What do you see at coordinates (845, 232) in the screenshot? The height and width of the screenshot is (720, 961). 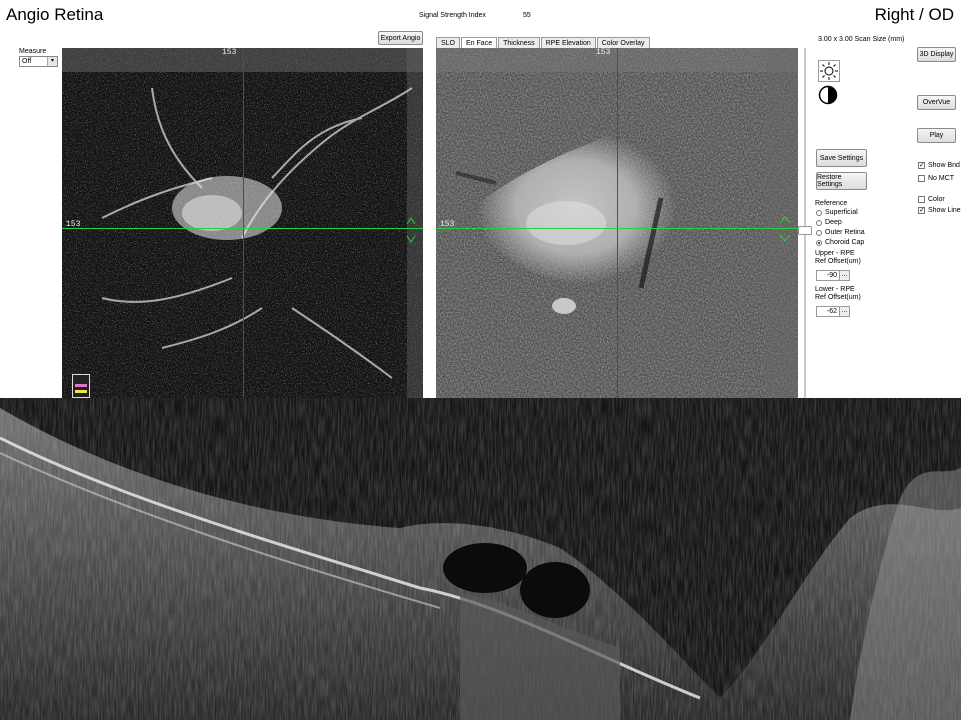 I see `radio-label: Outer Retina` at bounding box center [845, 232].